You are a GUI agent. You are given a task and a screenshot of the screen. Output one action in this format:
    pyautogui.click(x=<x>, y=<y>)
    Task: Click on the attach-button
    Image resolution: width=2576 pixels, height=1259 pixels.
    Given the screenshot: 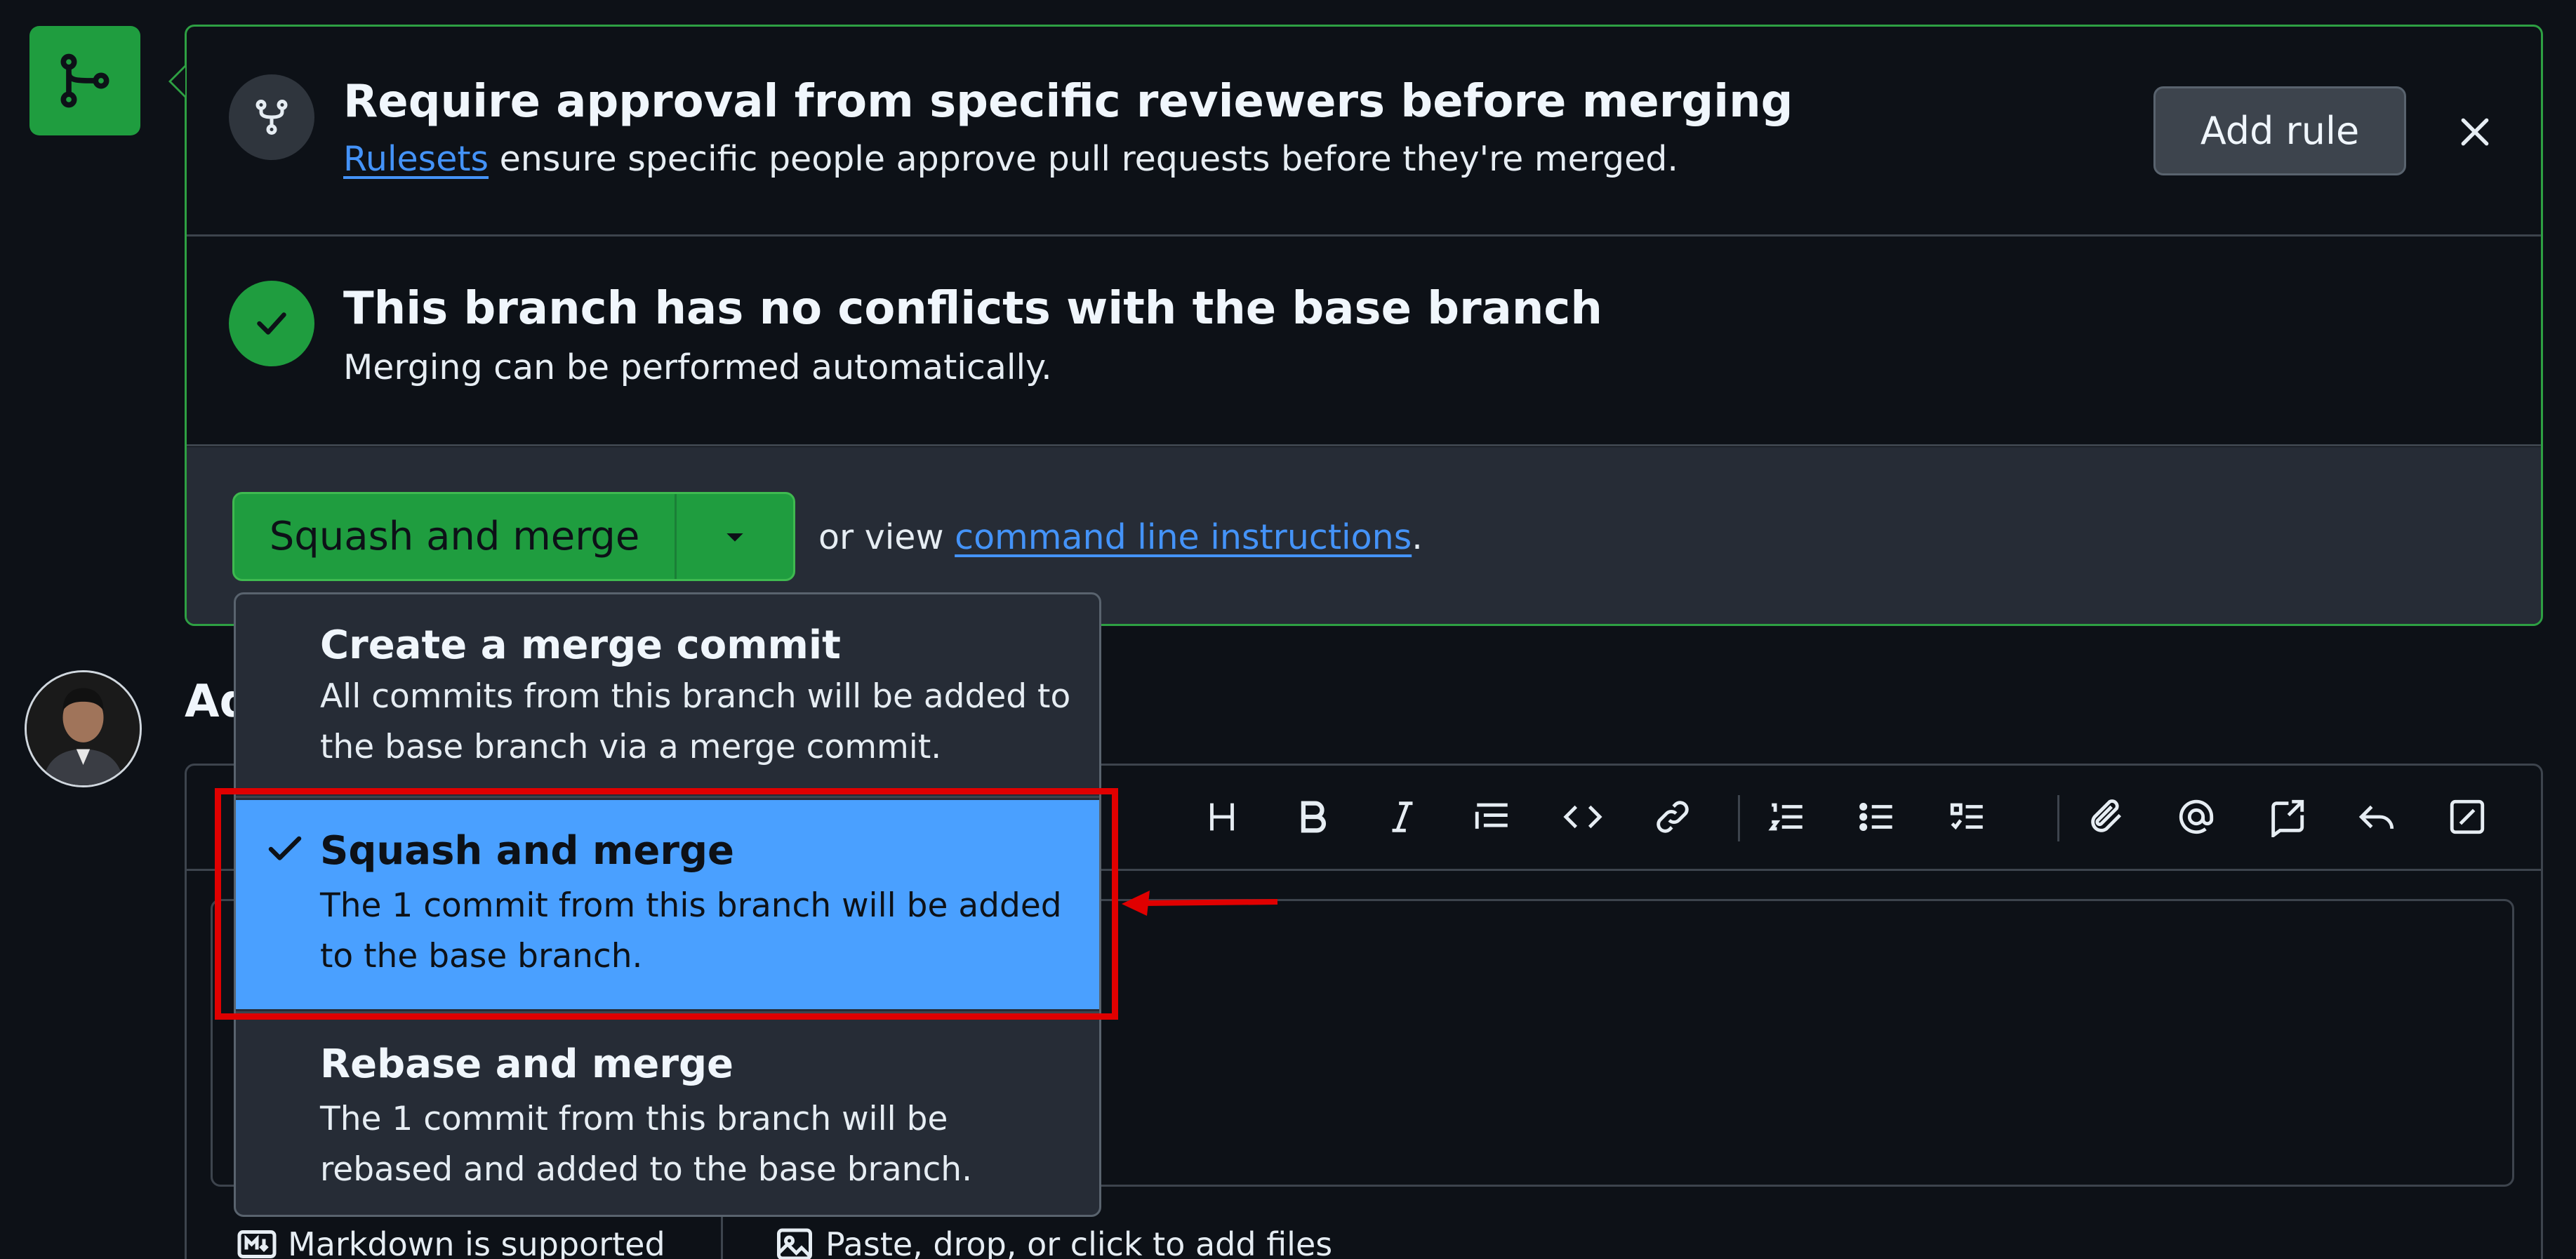 What is the action you would take?
    pyautogui.click(x=2106, y=817)
    